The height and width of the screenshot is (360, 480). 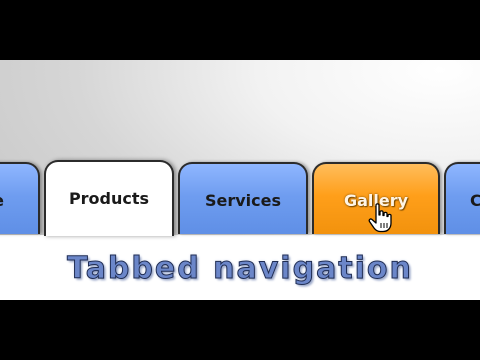 I want to click on tab-label: e, so click(x=2, y=201).